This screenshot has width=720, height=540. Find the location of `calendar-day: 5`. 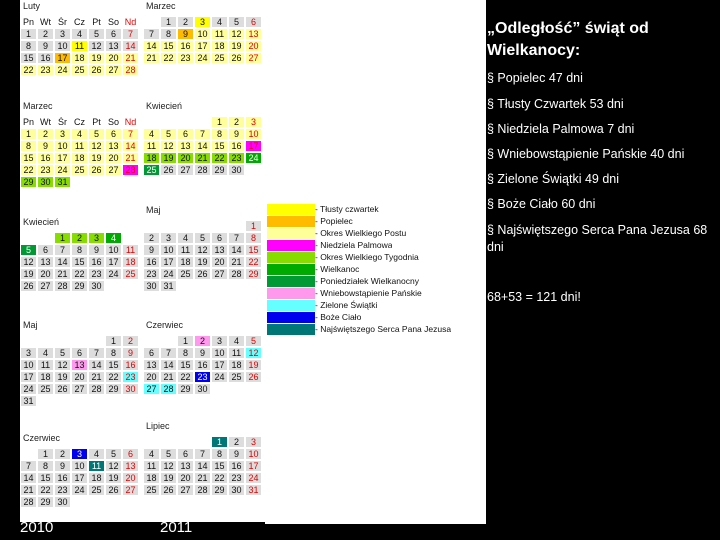

calendar-day: 5 is located at coordinates (253, 341).